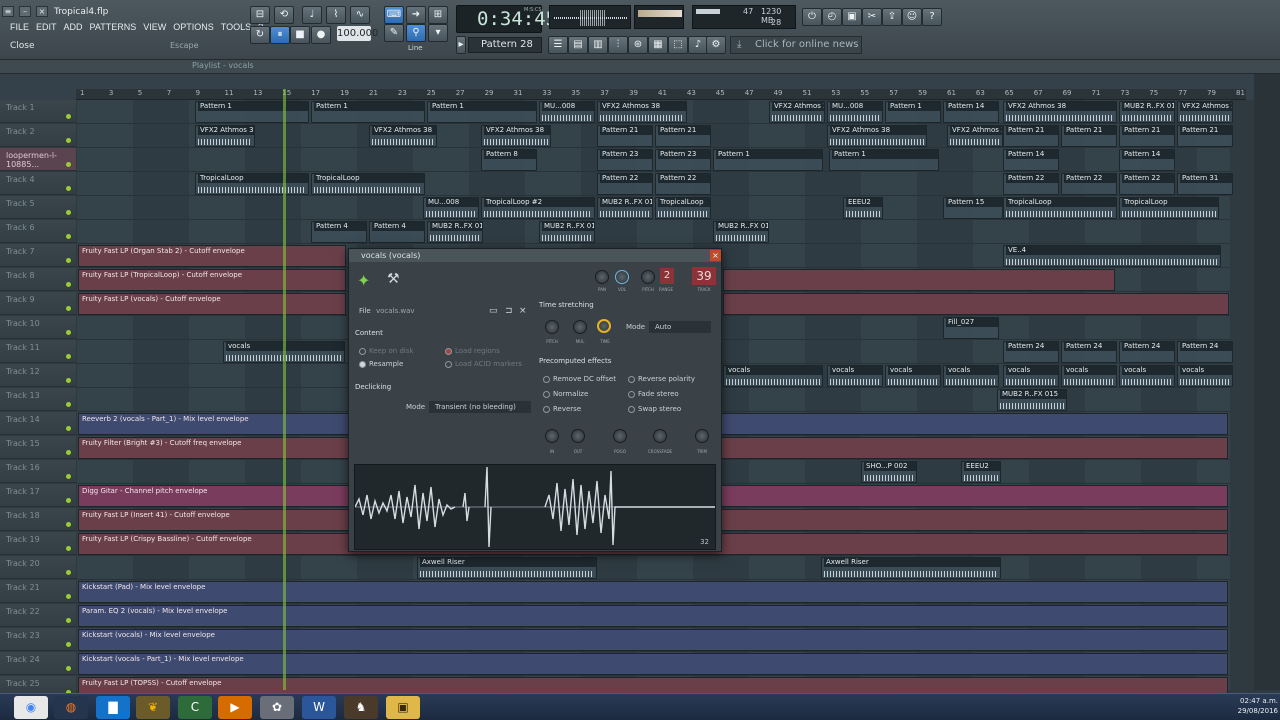 The image size is (1280, 720). What do you see at coordinates (912, 17) in the screenshot?
I see `chat-icon: ☺` at bounding box center [912, 17].